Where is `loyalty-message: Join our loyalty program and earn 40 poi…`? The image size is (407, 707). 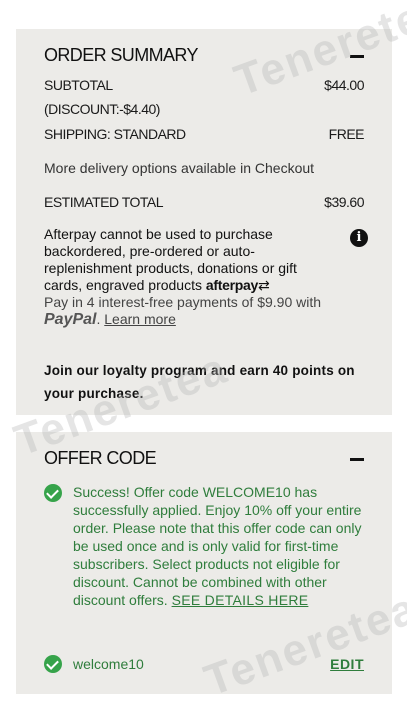 loyalty-message: Join our loyalty program and earn 40 poi… is located at coordinates (199, 382).